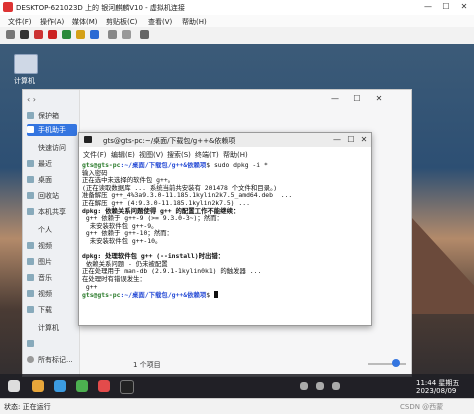  I want to click on phone-icon, so click(30, 129).